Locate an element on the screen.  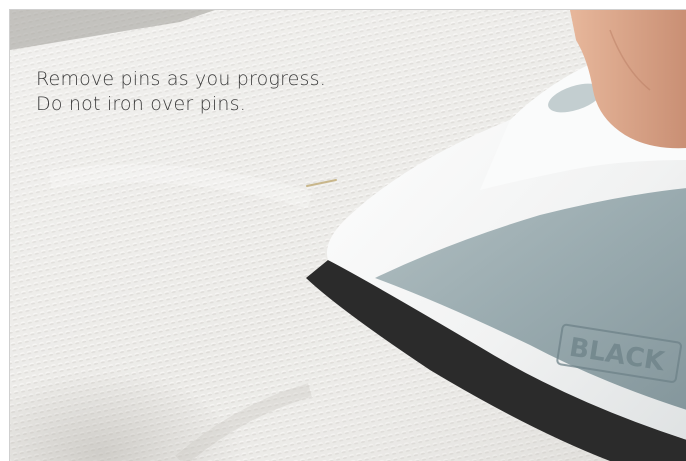
caption-line-1: Remove pins as you progress. is located at coordinates (181, 79).